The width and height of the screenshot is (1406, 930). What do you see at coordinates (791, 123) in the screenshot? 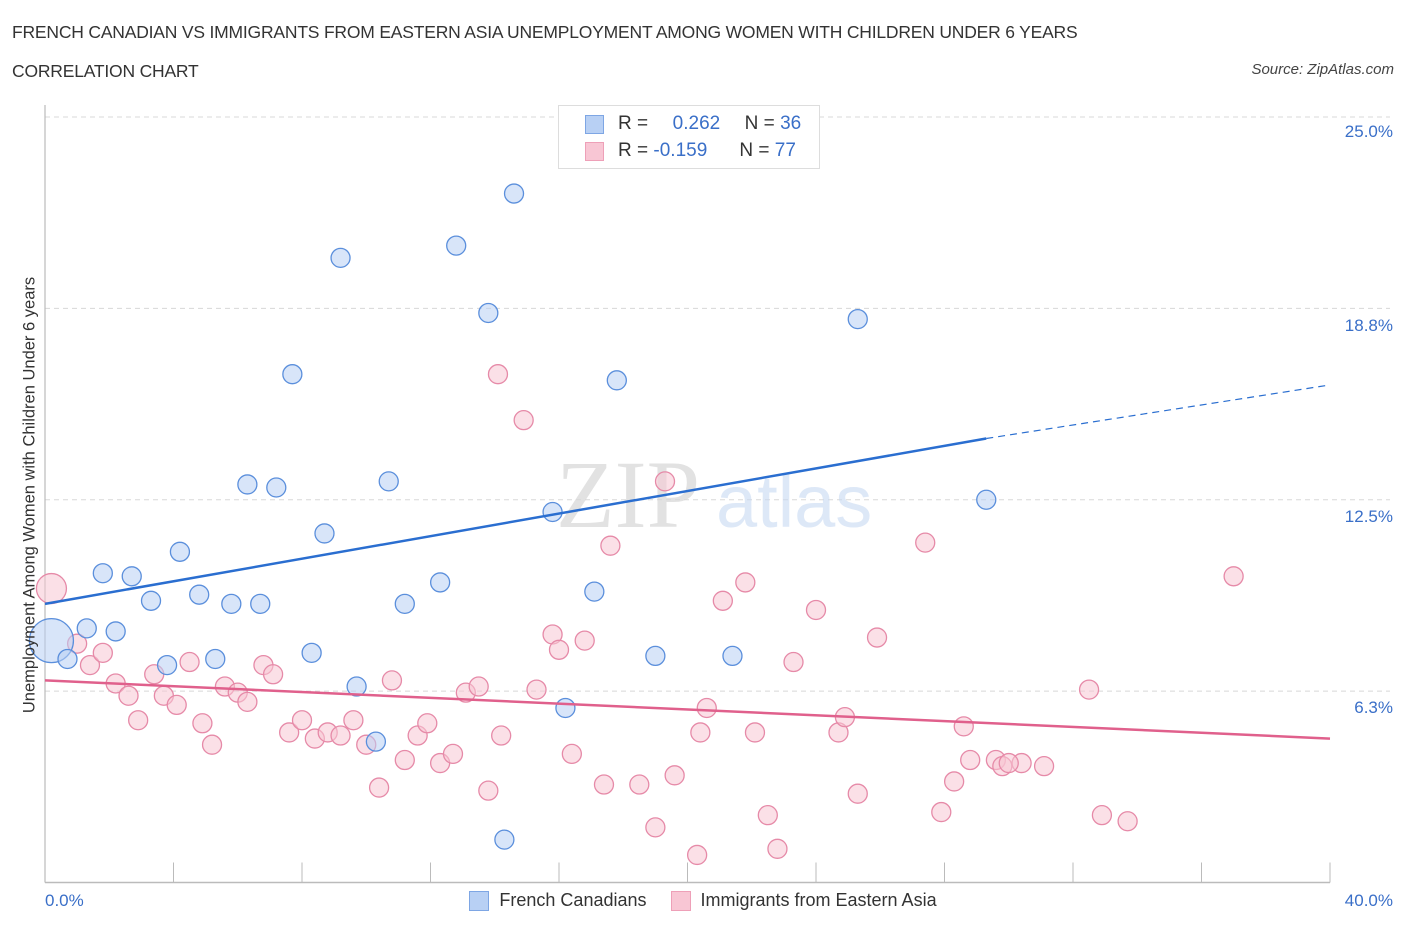
I see `n-value: 36` at bounding box center [791, 123].